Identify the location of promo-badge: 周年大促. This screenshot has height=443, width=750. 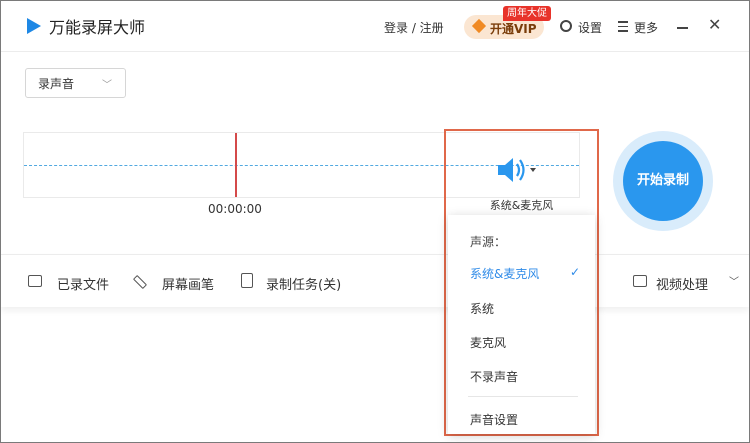
(527, 13).